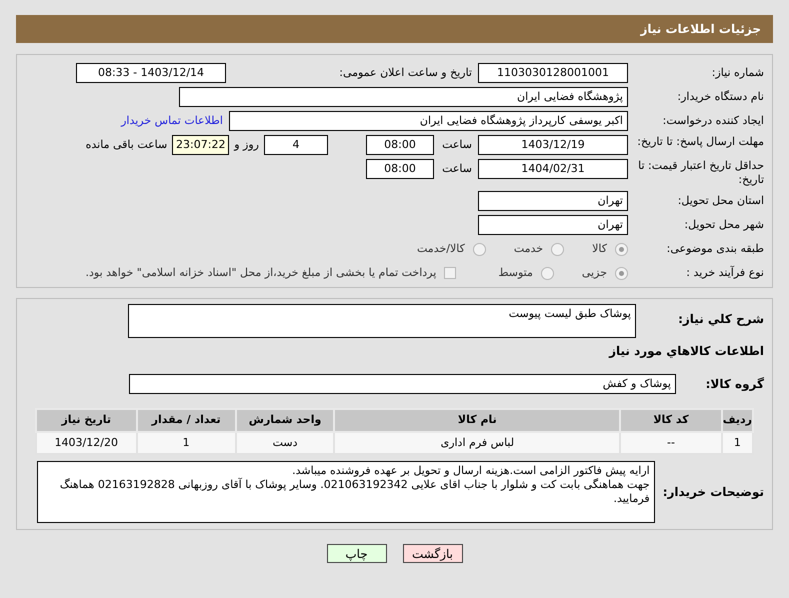 This screenshot has height=598, width=789. Describe the element at coordinates (296, 145) in the screenshot. I see `text-field: 4` at that location.